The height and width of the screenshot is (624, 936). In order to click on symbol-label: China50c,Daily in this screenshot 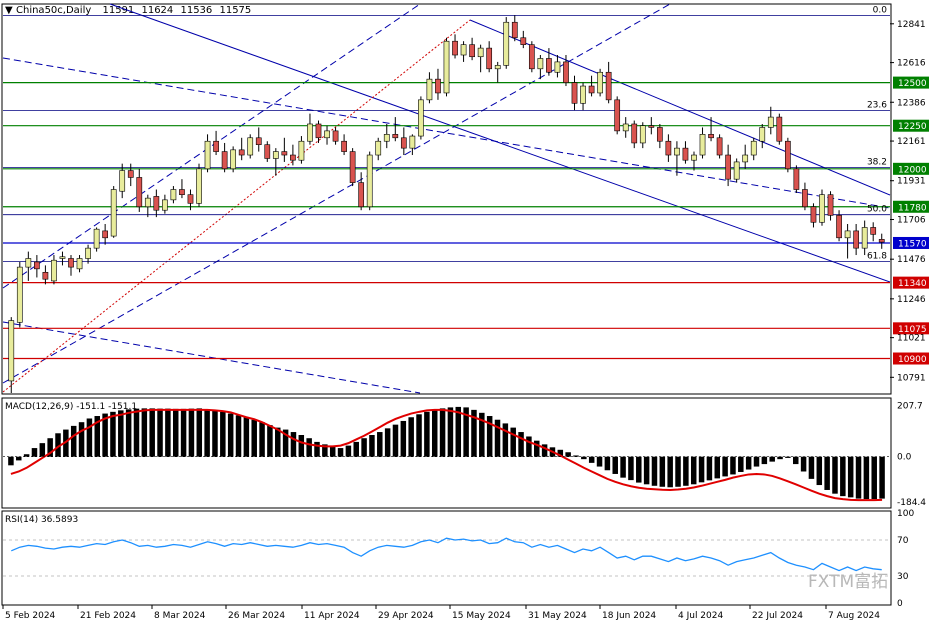, I will do `click(53, 10)`.